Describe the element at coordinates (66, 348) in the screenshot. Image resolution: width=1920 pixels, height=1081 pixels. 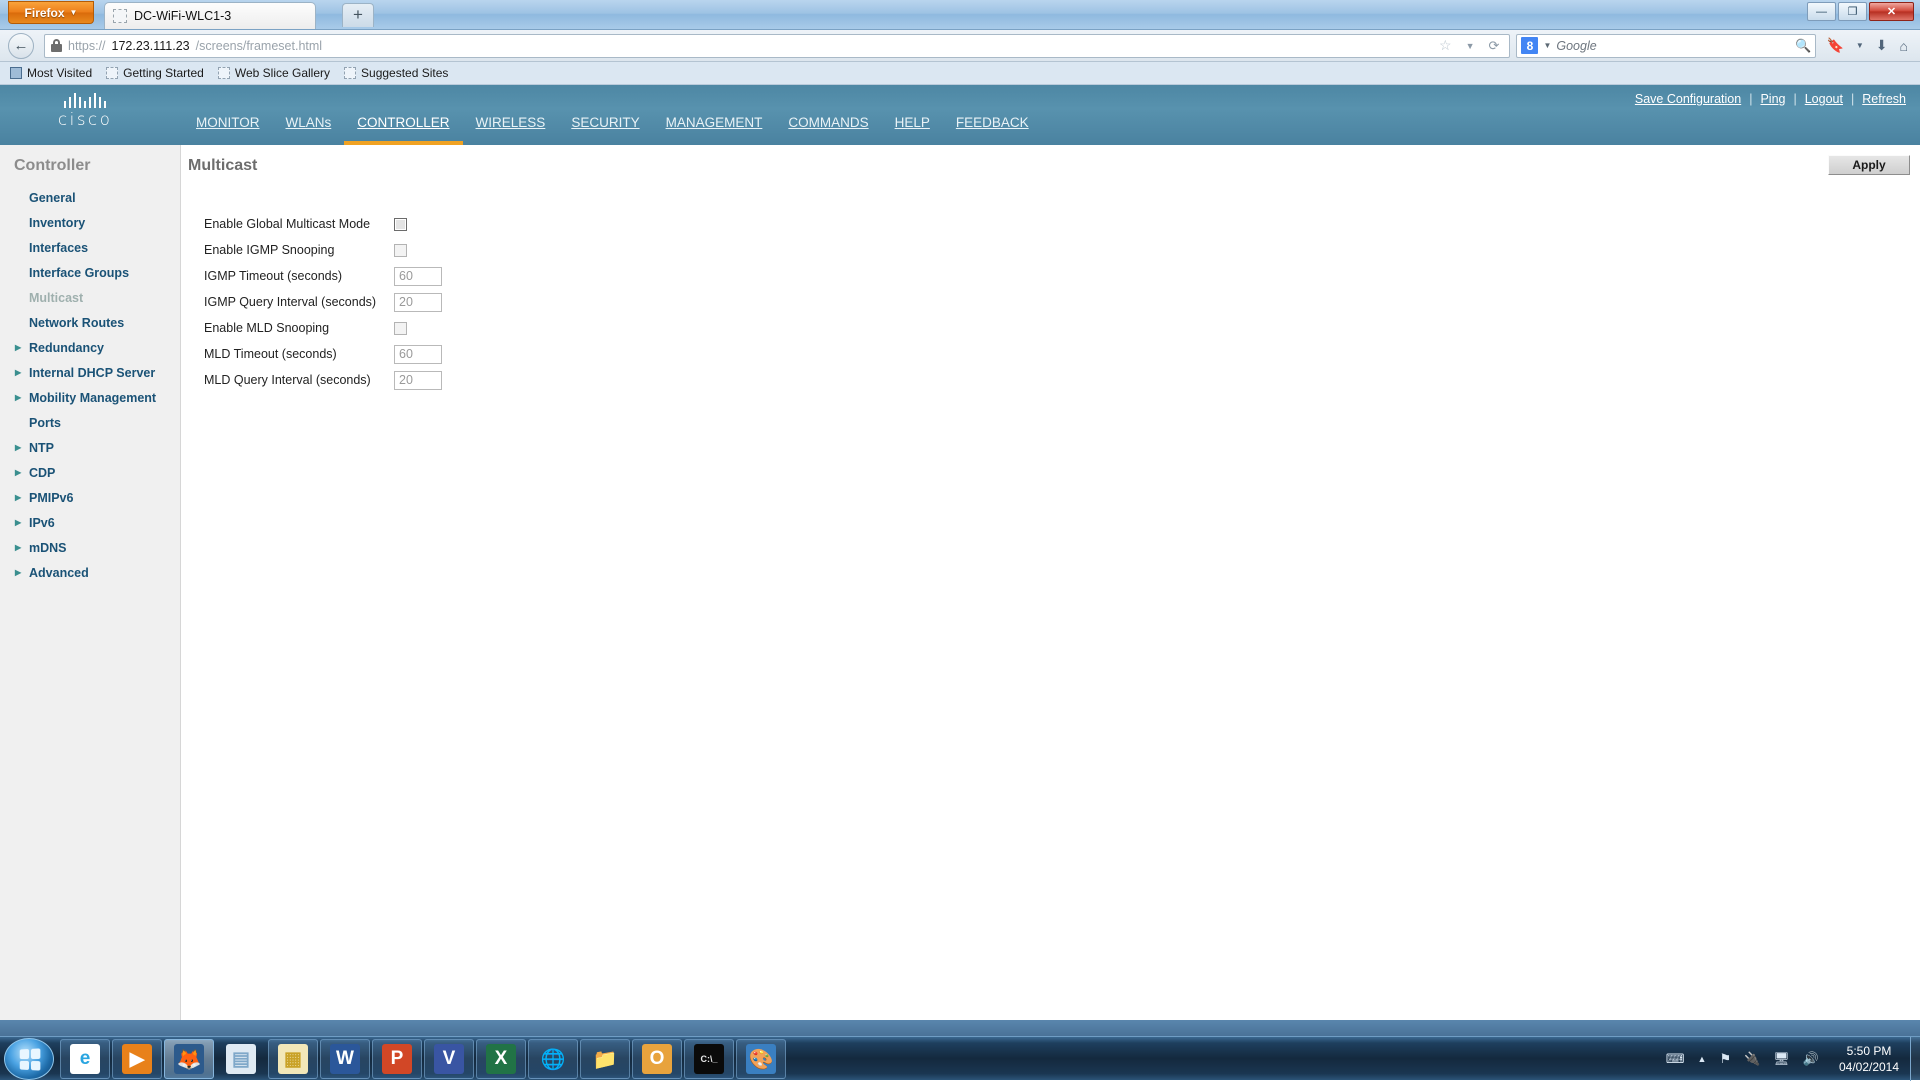
I see `sidebar-item-label: Redundancy` at that location.